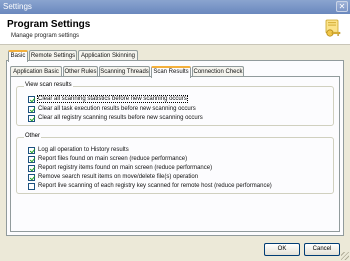  I want to click on log-history-checkbox, so click(31, 150).